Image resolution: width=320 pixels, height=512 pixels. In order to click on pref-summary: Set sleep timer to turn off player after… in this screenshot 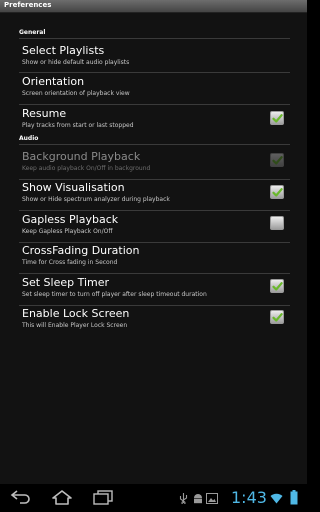, I will do `click(114, 294)`.